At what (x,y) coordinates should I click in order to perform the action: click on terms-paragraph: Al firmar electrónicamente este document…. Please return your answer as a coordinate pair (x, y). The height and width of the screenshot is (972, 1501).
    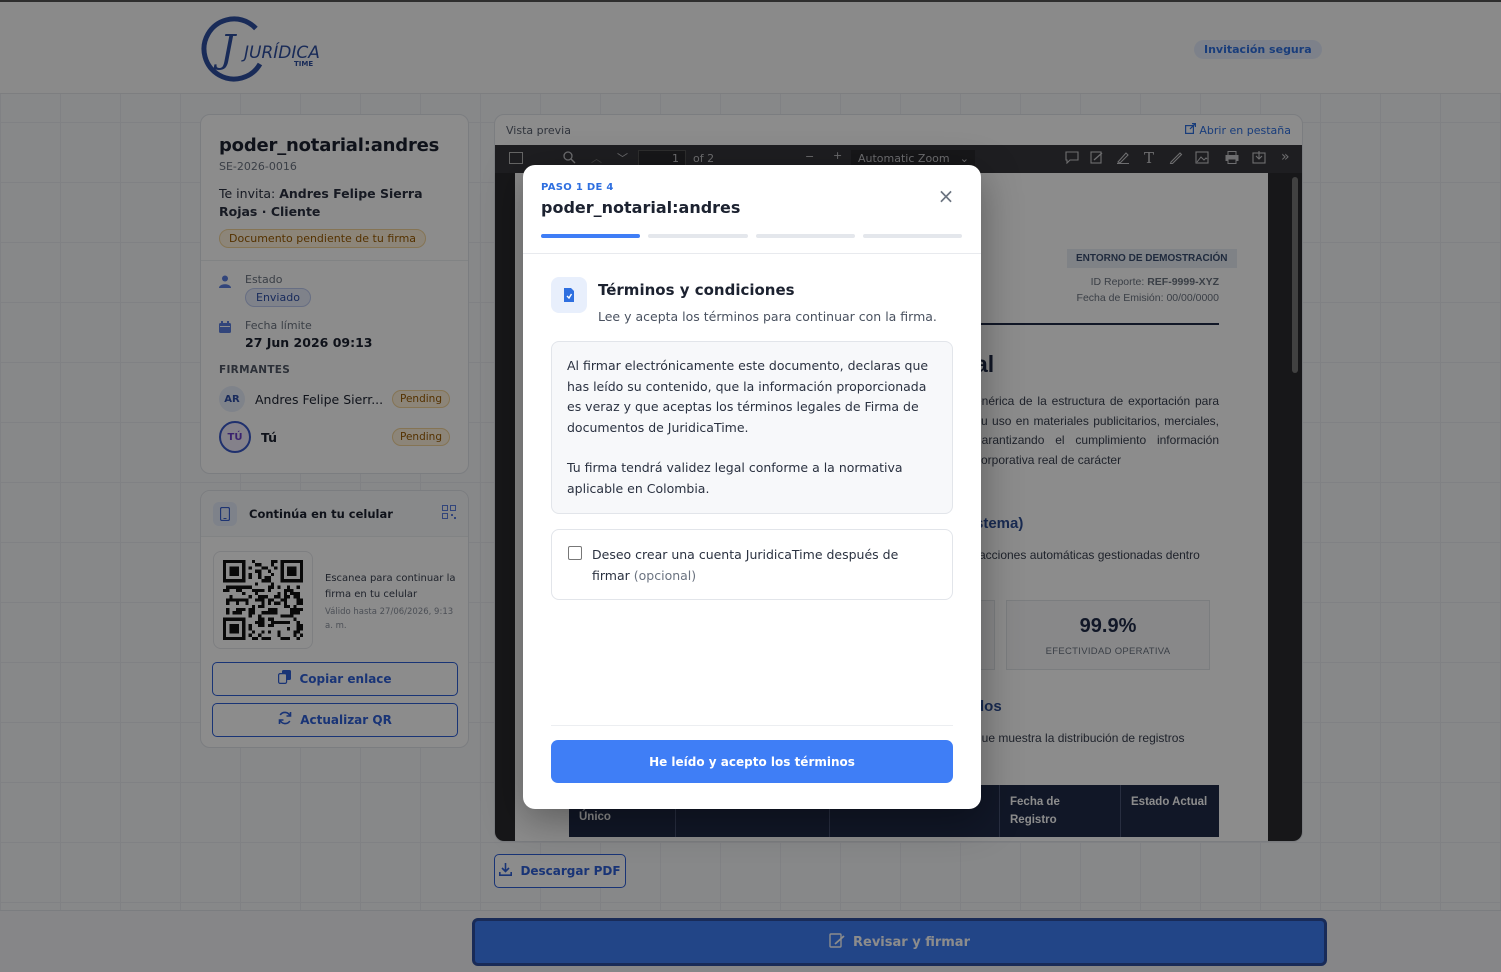
    Looking at the image, I should click on (748, 396).